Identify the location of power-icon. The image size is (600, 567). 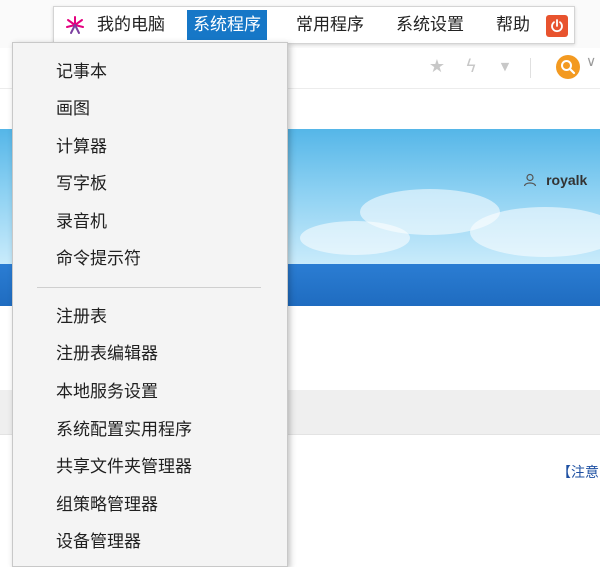
(557, 26).